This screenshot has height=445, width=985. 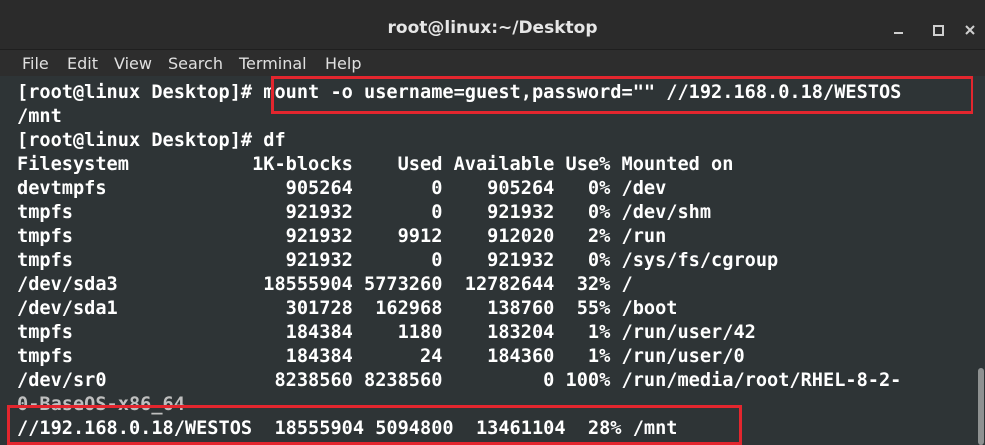 I want to click on menu-edit: Edit, so click(x=82, y=63).